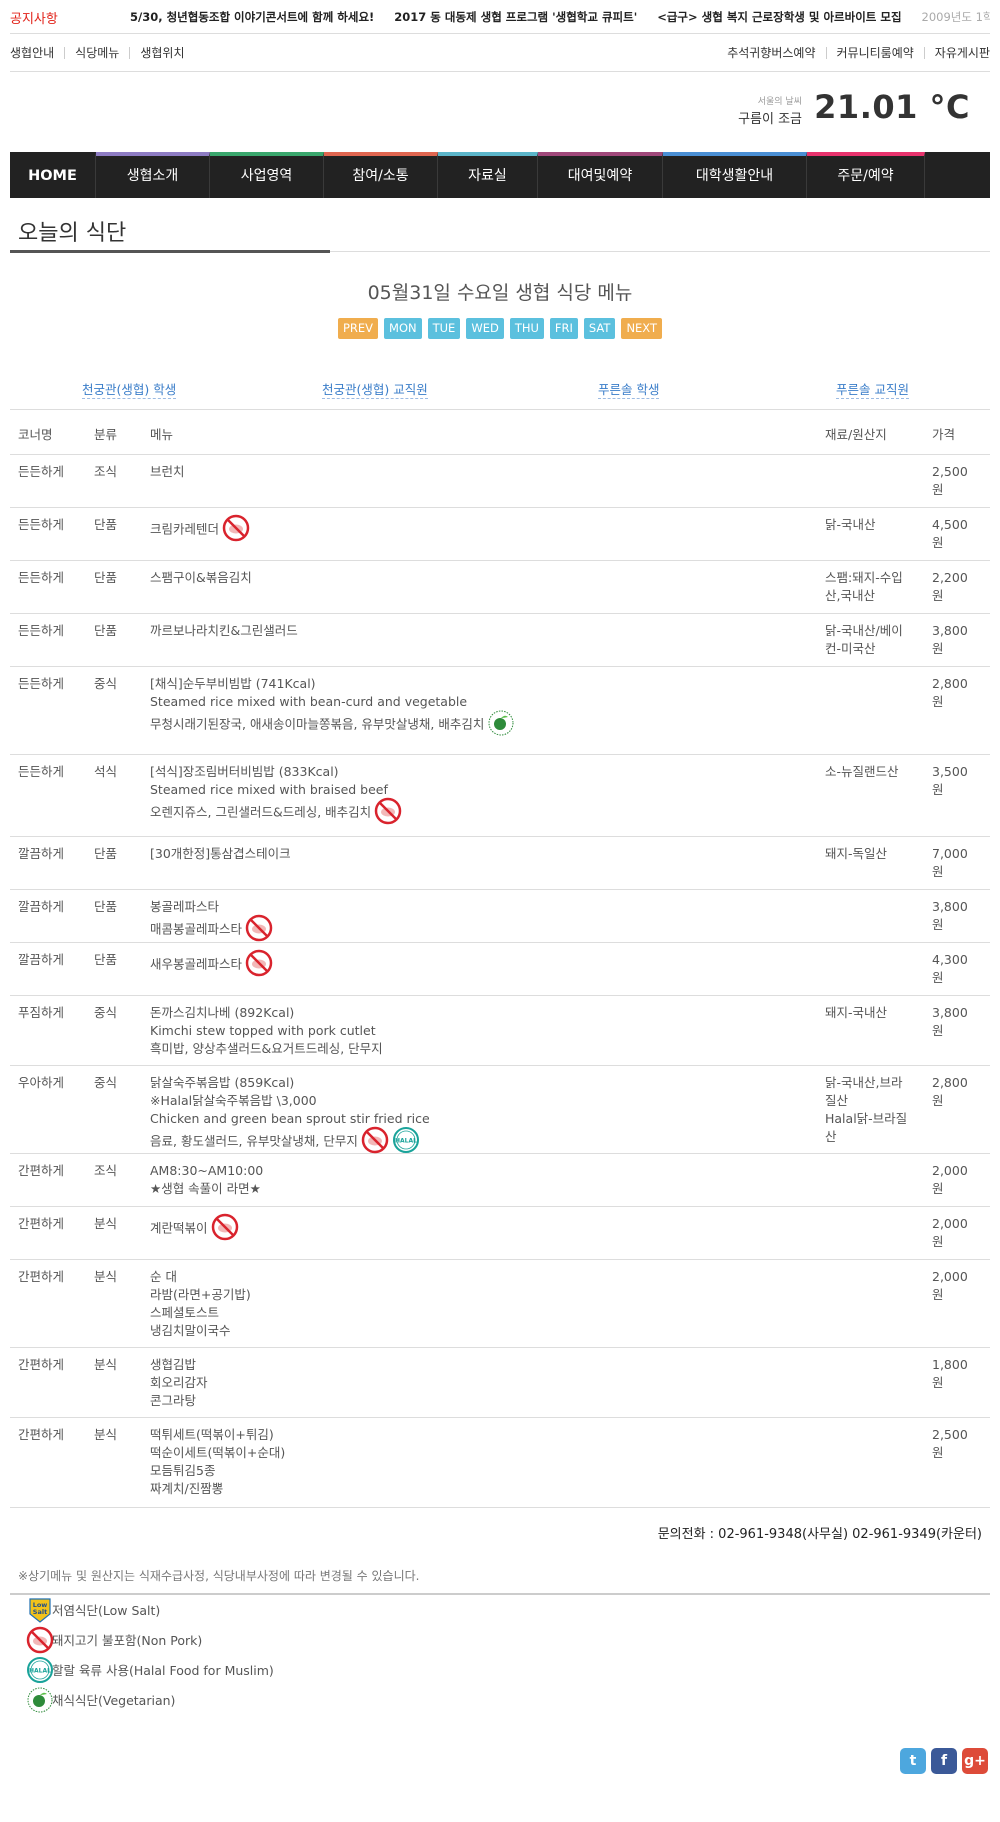 The image size is (1000, 1822). I want to click on table-header: 코너명 분류 메뉴 재료/원산지 가격, so click(500, 432).